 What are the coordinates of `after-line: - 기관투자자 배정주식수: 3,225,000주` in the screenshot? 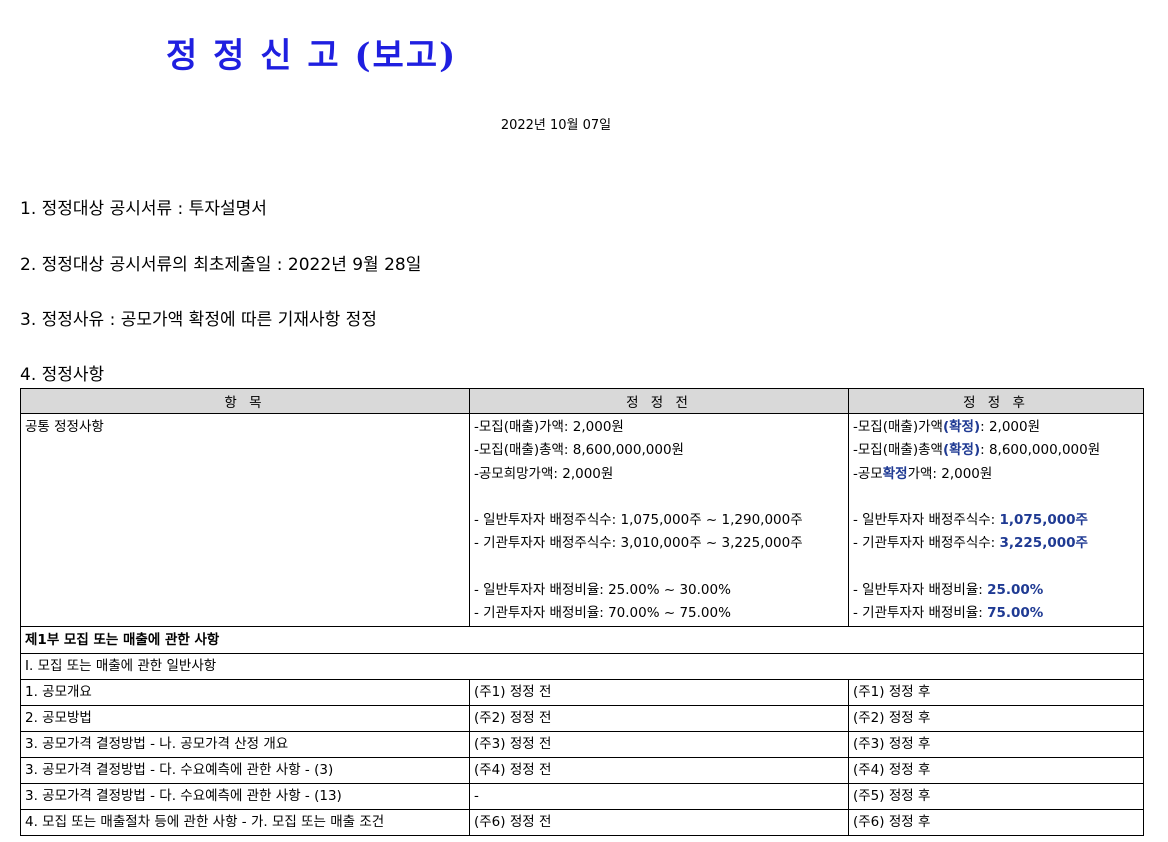 It's located at (970, 543).